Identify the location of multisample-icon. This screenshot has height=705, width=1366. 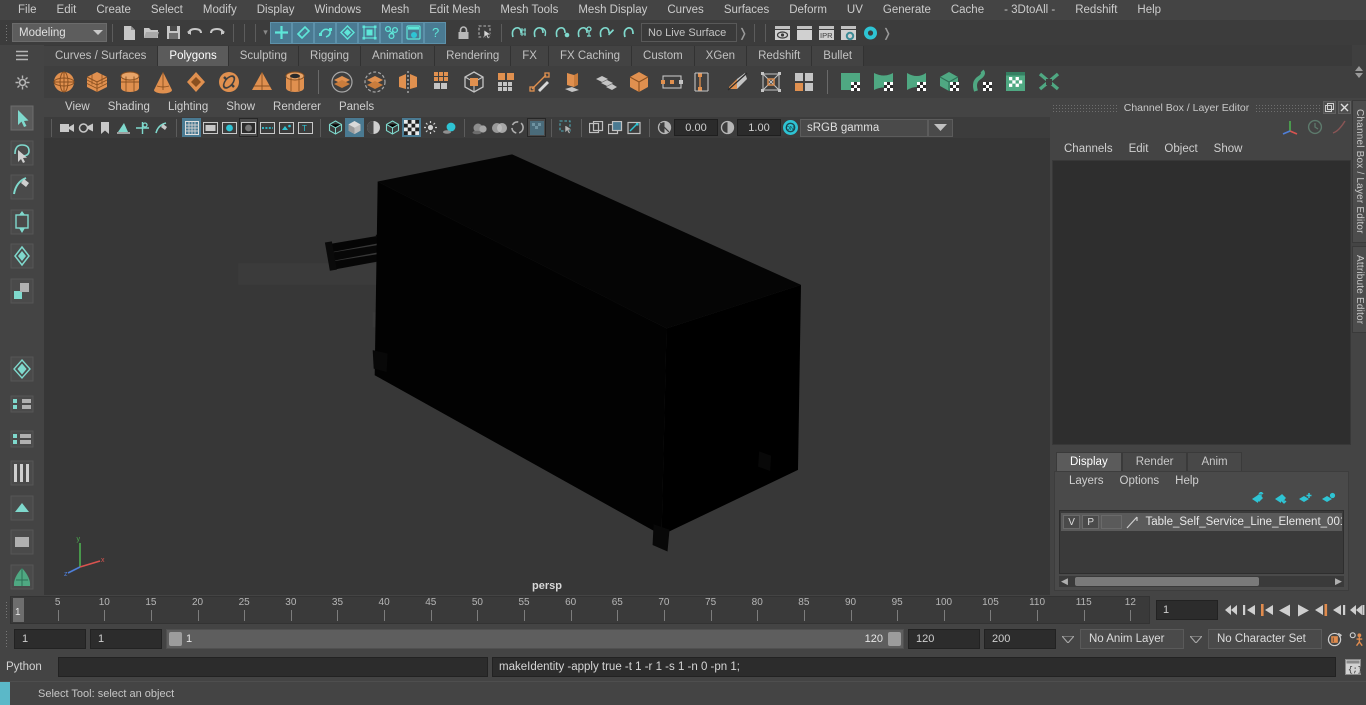
(517, 127).